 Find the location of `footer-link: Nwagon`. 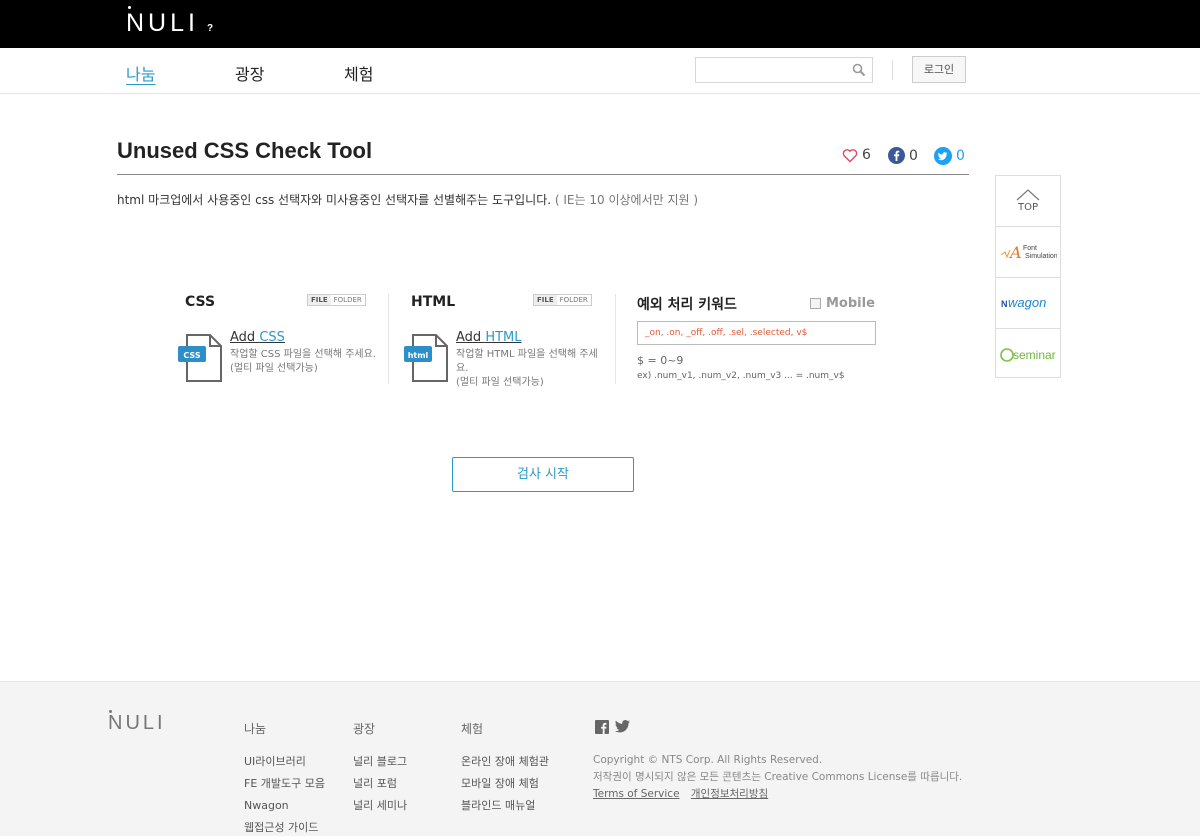

footer-link: Nwagon is located at coordinates (284, 806).